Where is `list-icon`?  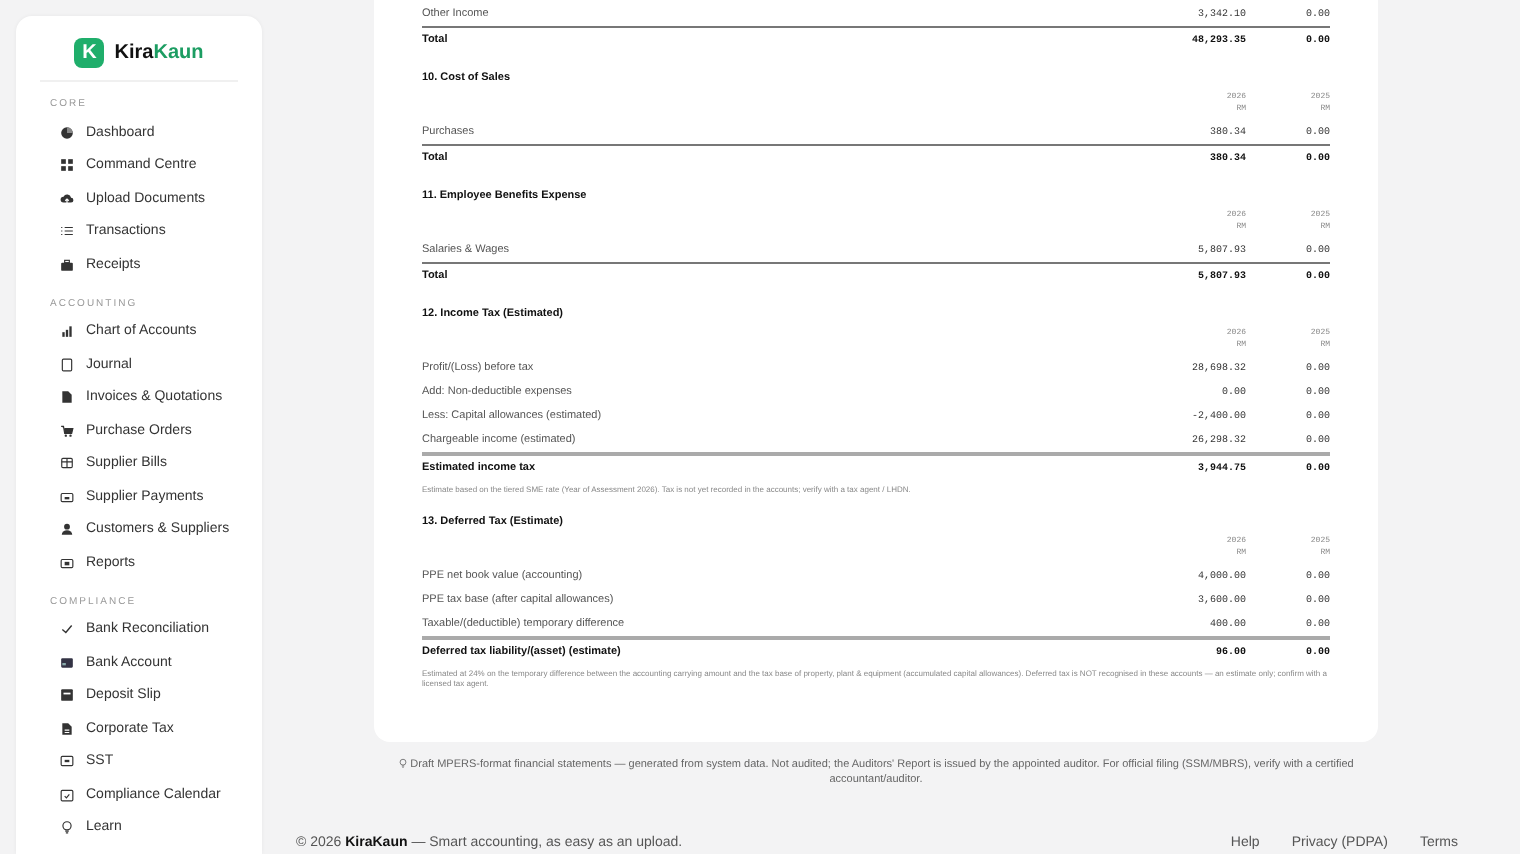
list-icon is located at coordinates (67, 231).